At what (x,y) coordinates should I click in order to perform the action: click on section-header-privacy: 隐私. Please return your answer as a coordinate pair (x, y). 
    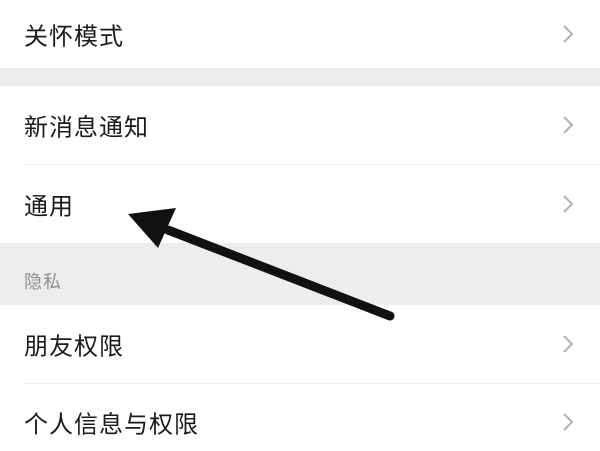
    Looking at the image, I should click on (300, 274).